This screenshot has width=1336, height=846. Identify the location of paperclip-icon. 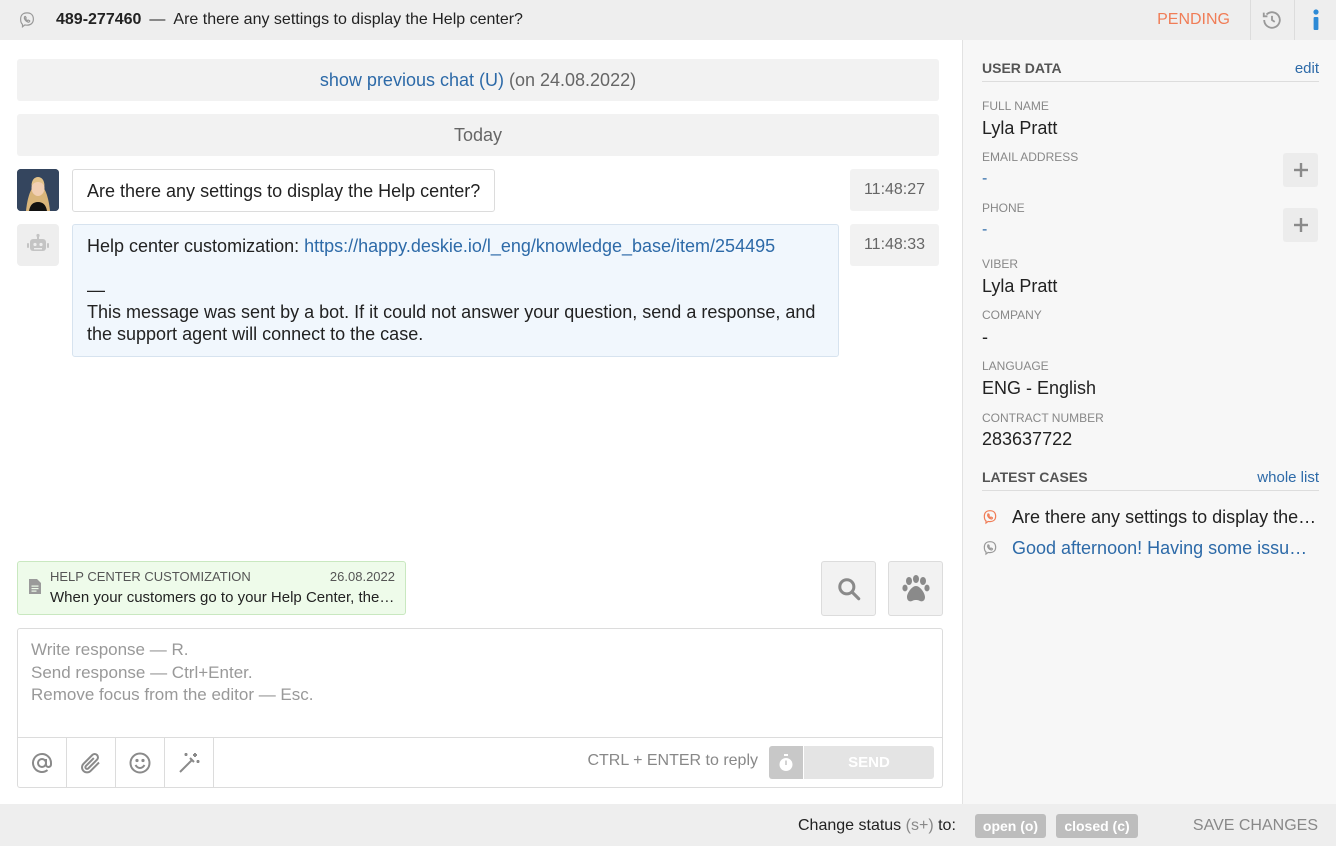
(90, 762).